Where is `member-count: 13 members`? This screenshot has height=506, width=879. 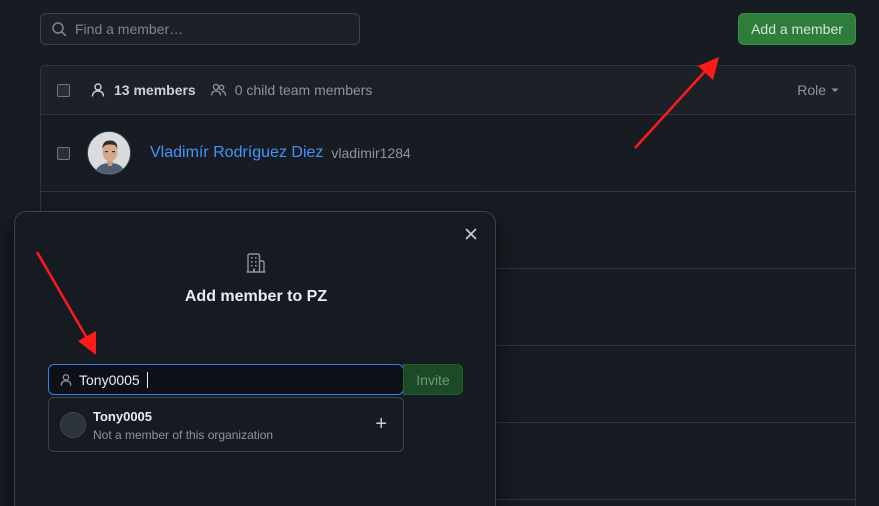
member-count: 13 members is located at coordinates (143, 90).